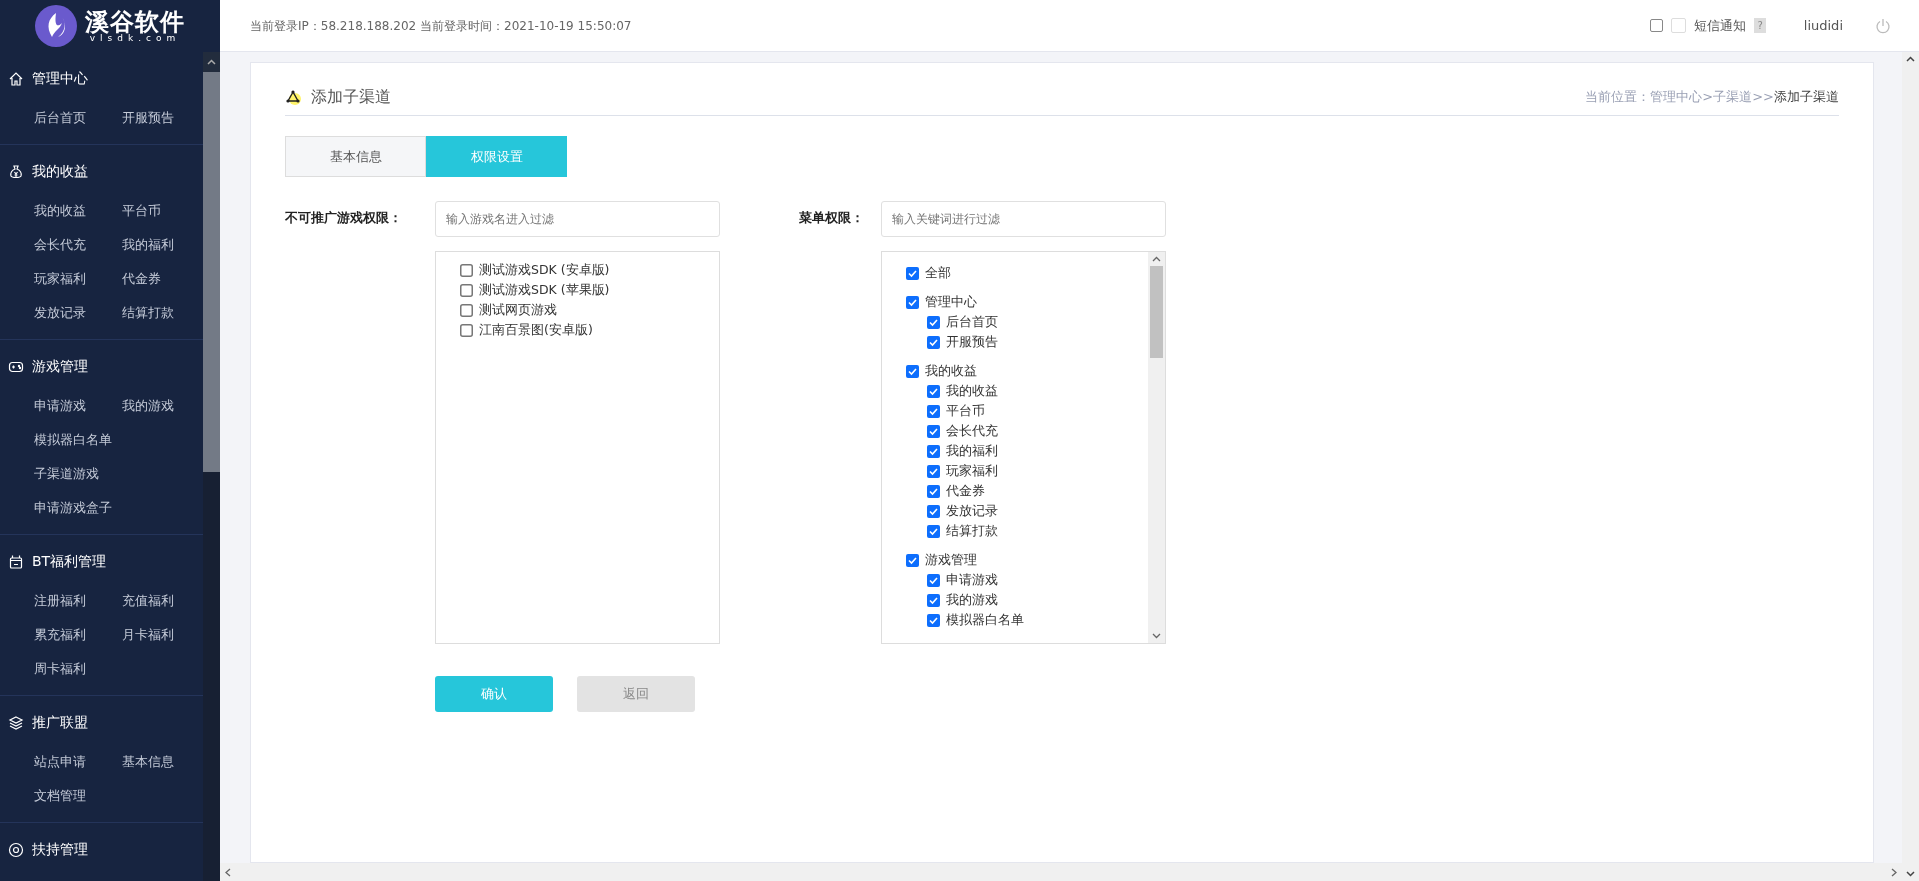  Describe the element at coordinates (972, 322) in the screenshot. I see `menu-option: 后台首页` at that location.